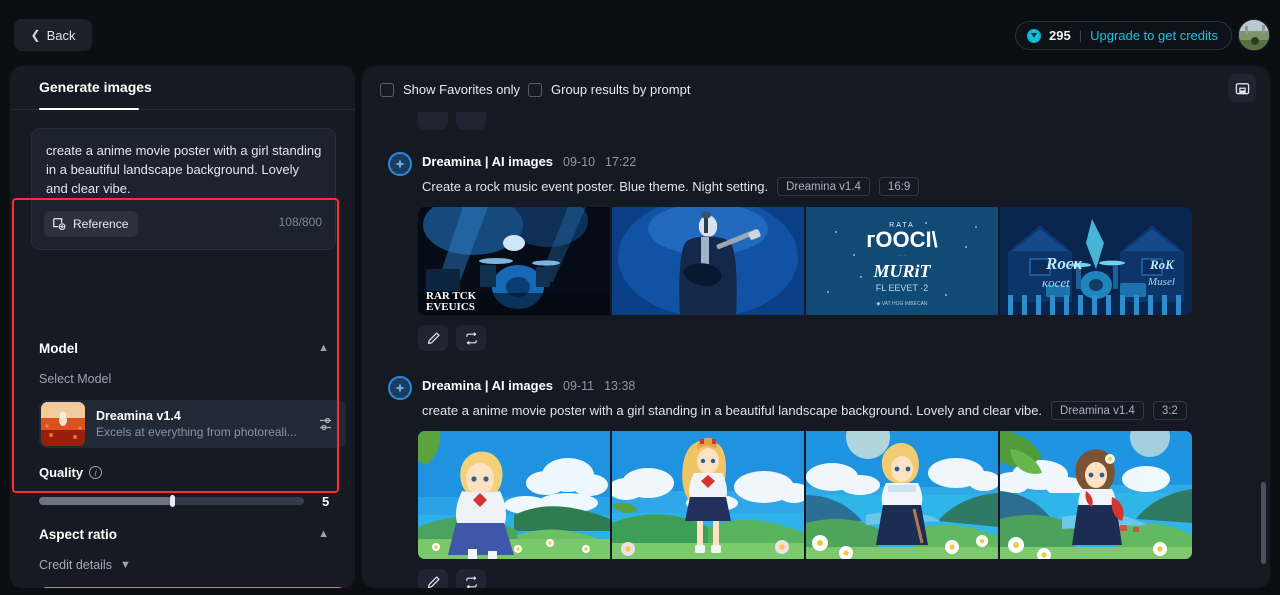 The width and height of the screenshot is (1280, 595). Describe the element at coordinates (105, 501) in the screenshot. I see `quality-slider-fill` at that location.